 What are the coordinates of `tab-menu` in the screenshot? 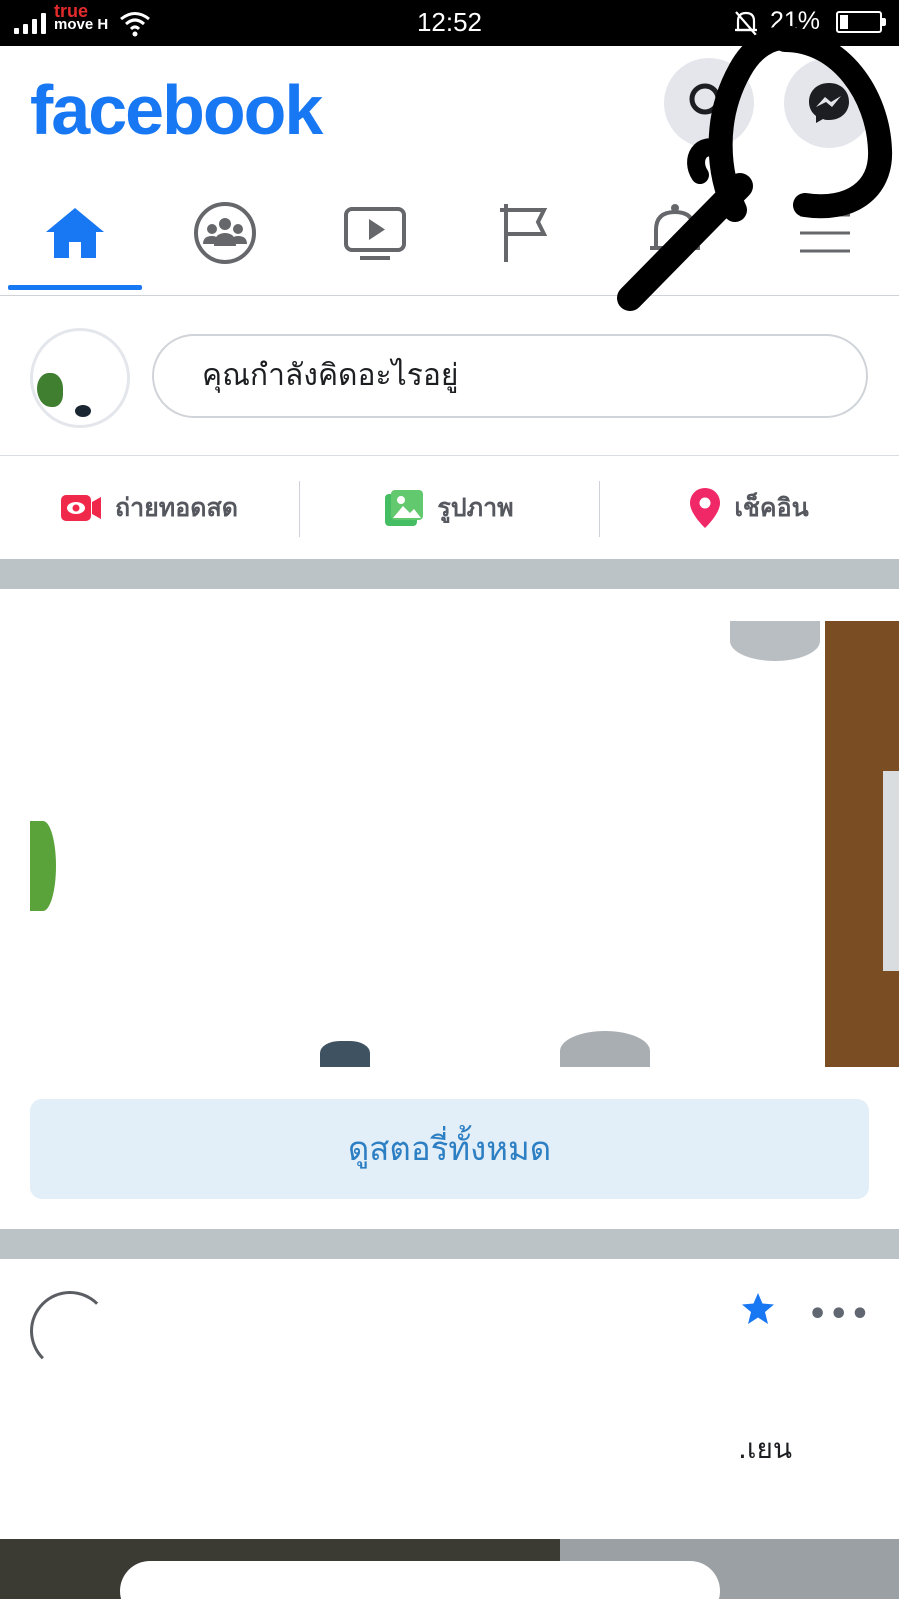 It's located at (824, 238).